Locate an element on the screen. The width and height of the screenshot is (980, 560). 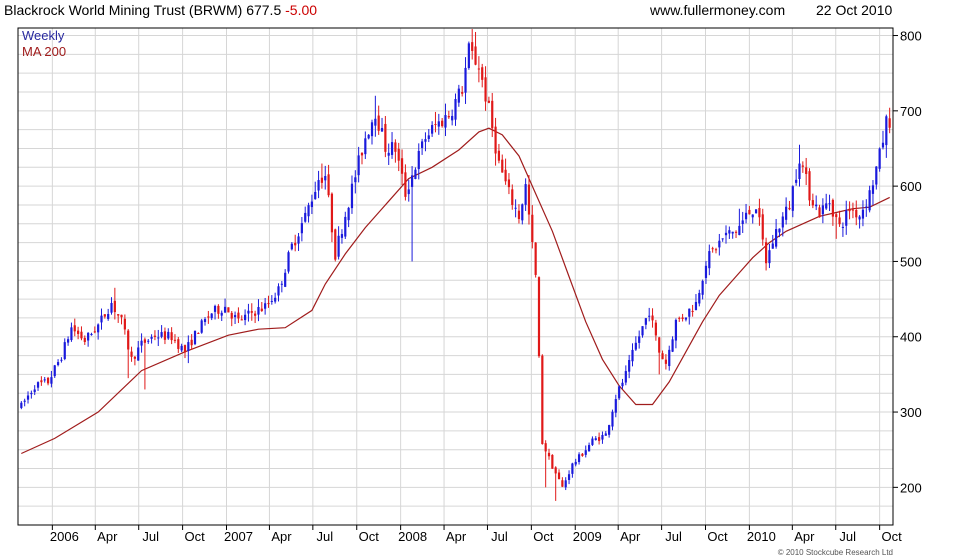
y-tick-label: 400 is located at coordinates (911, 337).